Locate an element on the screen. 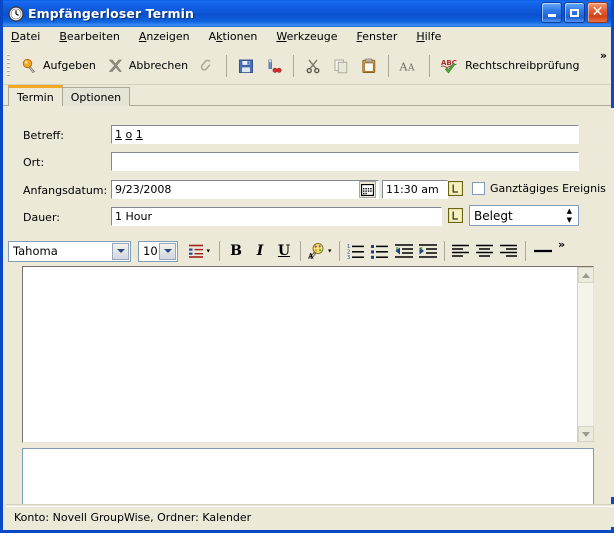  format-toolbar-overflow-button: » is located at coordinates (561, 244).